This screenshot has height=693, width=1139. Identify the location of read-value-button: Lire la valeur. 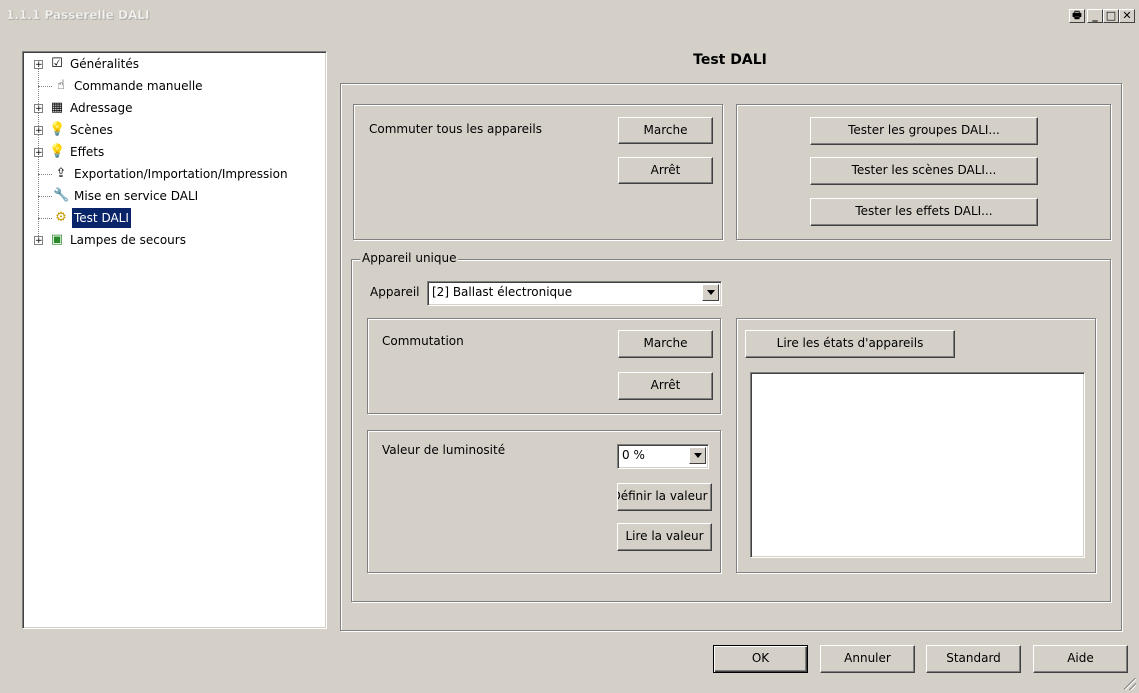
(664, 537).